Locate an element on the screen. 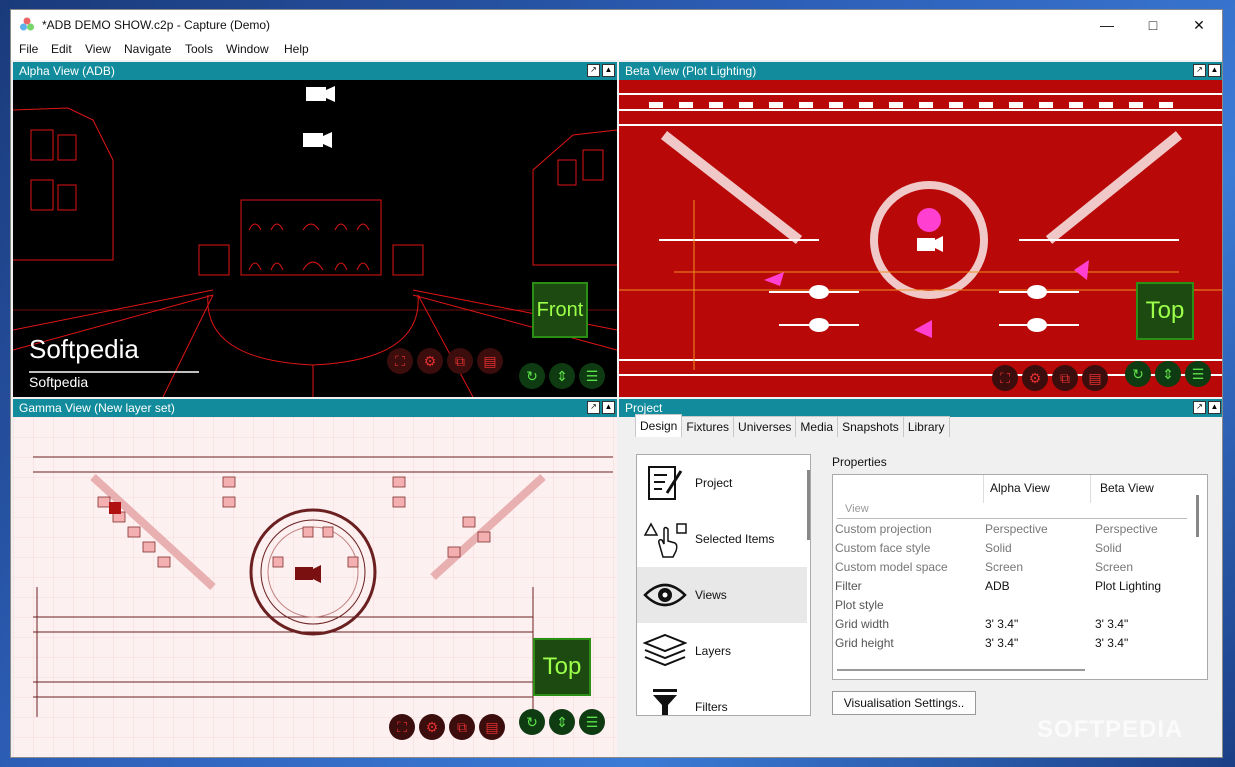 Image resolution: width=1235 pixels, height=767 pixels. beta-view-nav: ↻ ⇕ ☰ is located at coordinates (1168, 374).